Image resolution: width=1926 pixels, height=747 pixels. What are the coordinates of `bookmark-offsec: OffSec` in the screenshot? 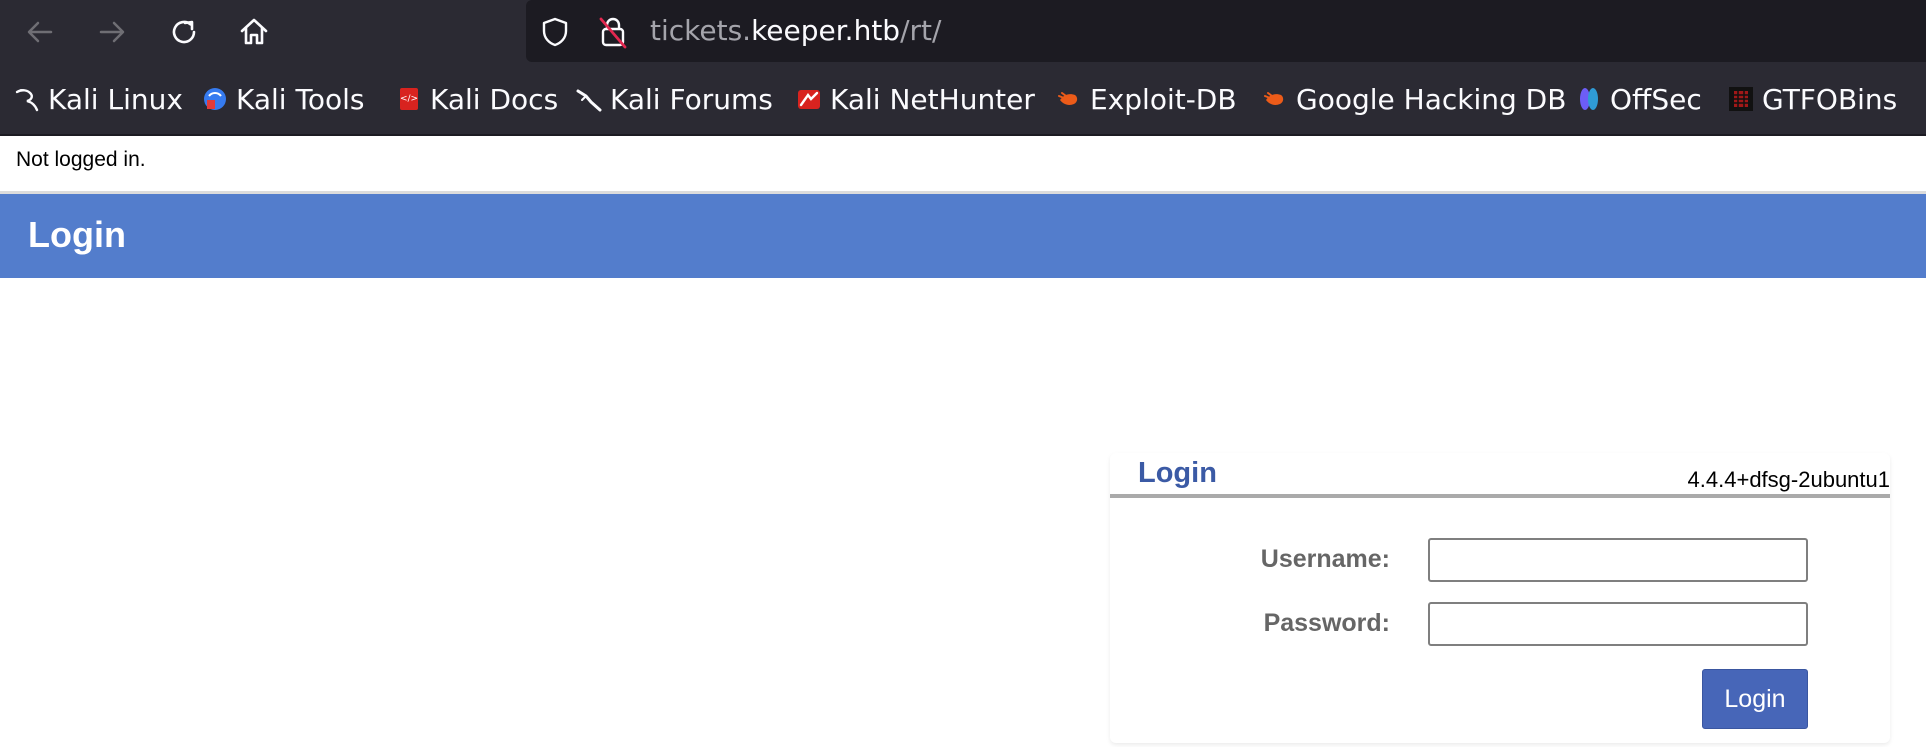 It's located at (1639, 99).